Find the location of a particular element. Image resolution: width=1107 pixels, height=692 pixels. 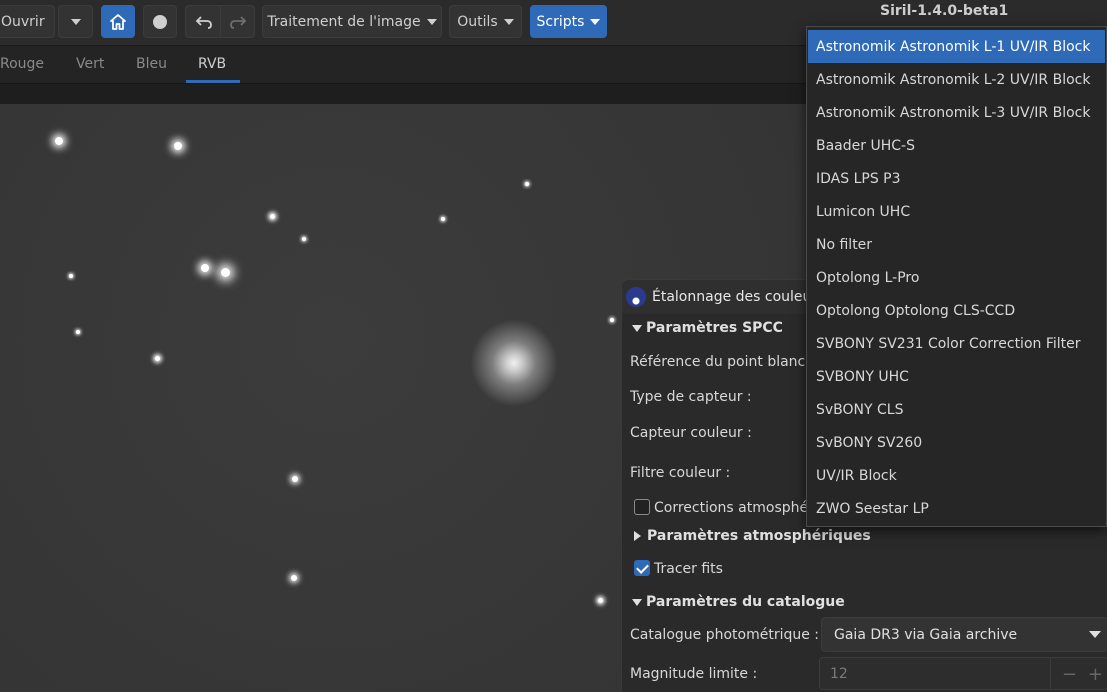

dropdown-item: ZWO Seestar LP is located at coordinates (956, 508).